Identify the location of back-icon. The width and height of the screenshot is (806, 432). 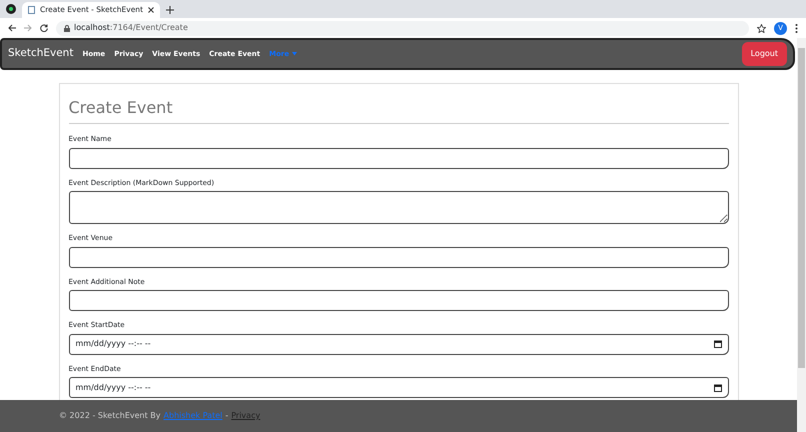
(12, 28).